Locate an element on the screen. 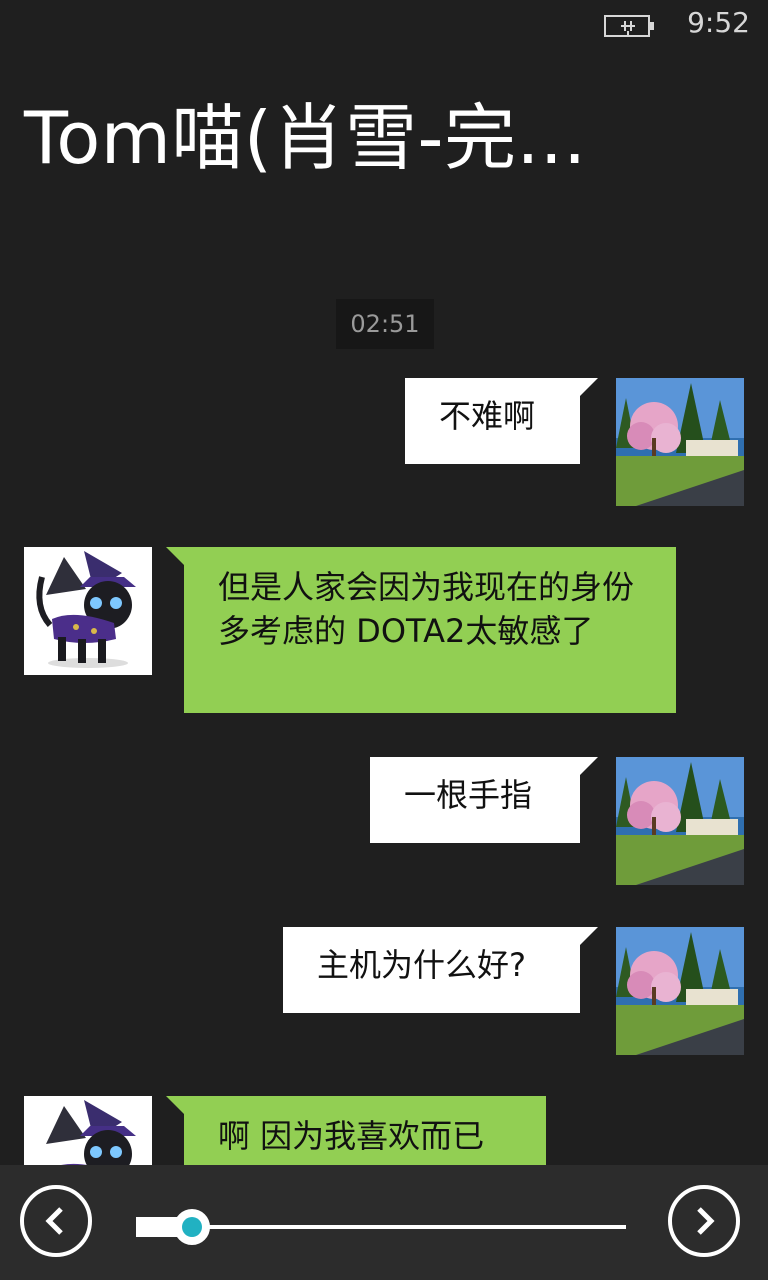 This screenshot has height=1280, width=768. chevron-right-icon is located at coordinates (706, 1221).